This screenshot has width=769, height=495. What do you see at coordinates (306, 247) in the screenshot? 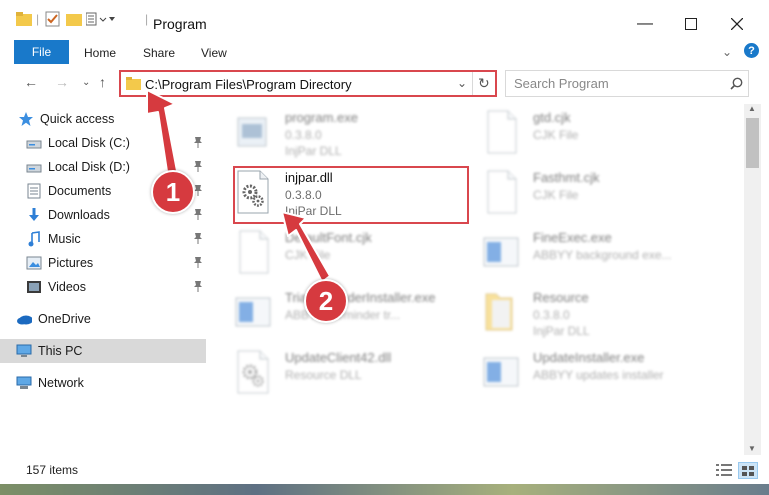
I see `arrow-2-icon` at bounding box center [306, 247].